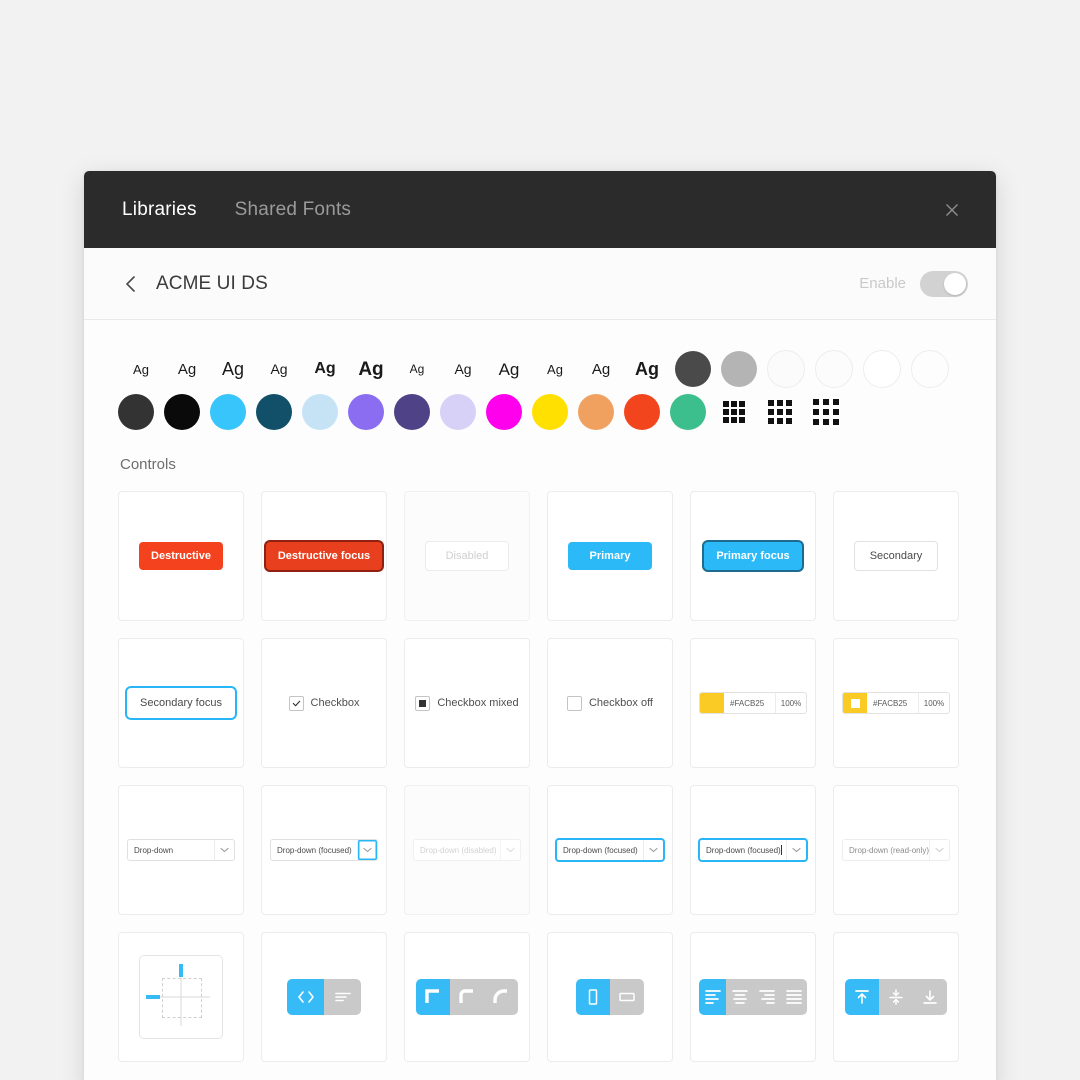 The image size is (1080, 1080). I want to click on control-cell: Destructive focus, so click(324, 556).